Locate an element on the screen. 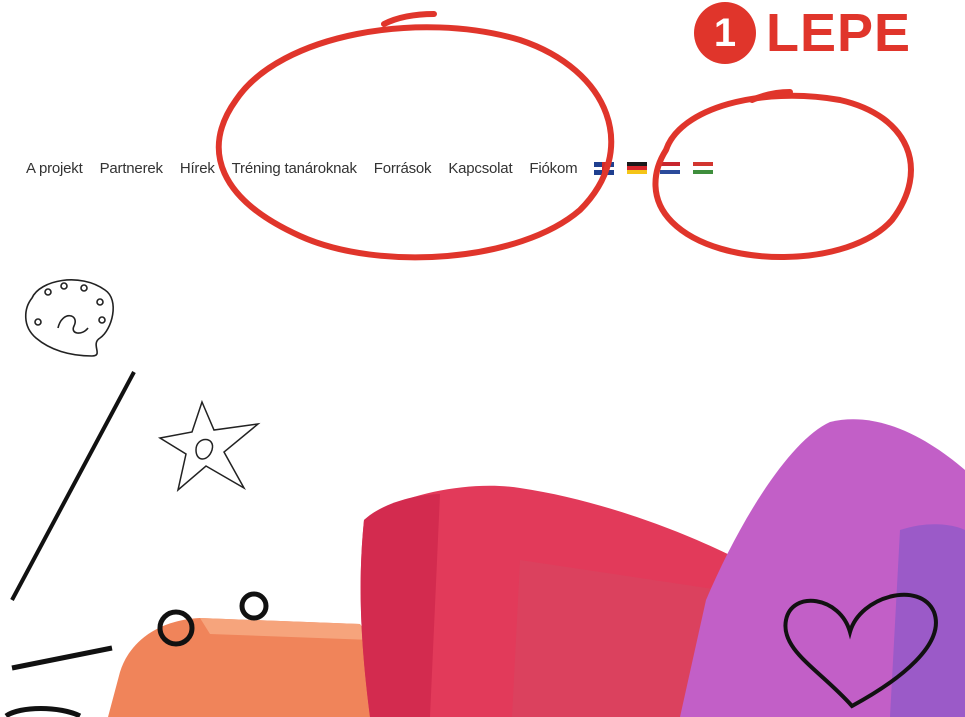  step-number-badge: 1 is located at coordinates (725, 33).